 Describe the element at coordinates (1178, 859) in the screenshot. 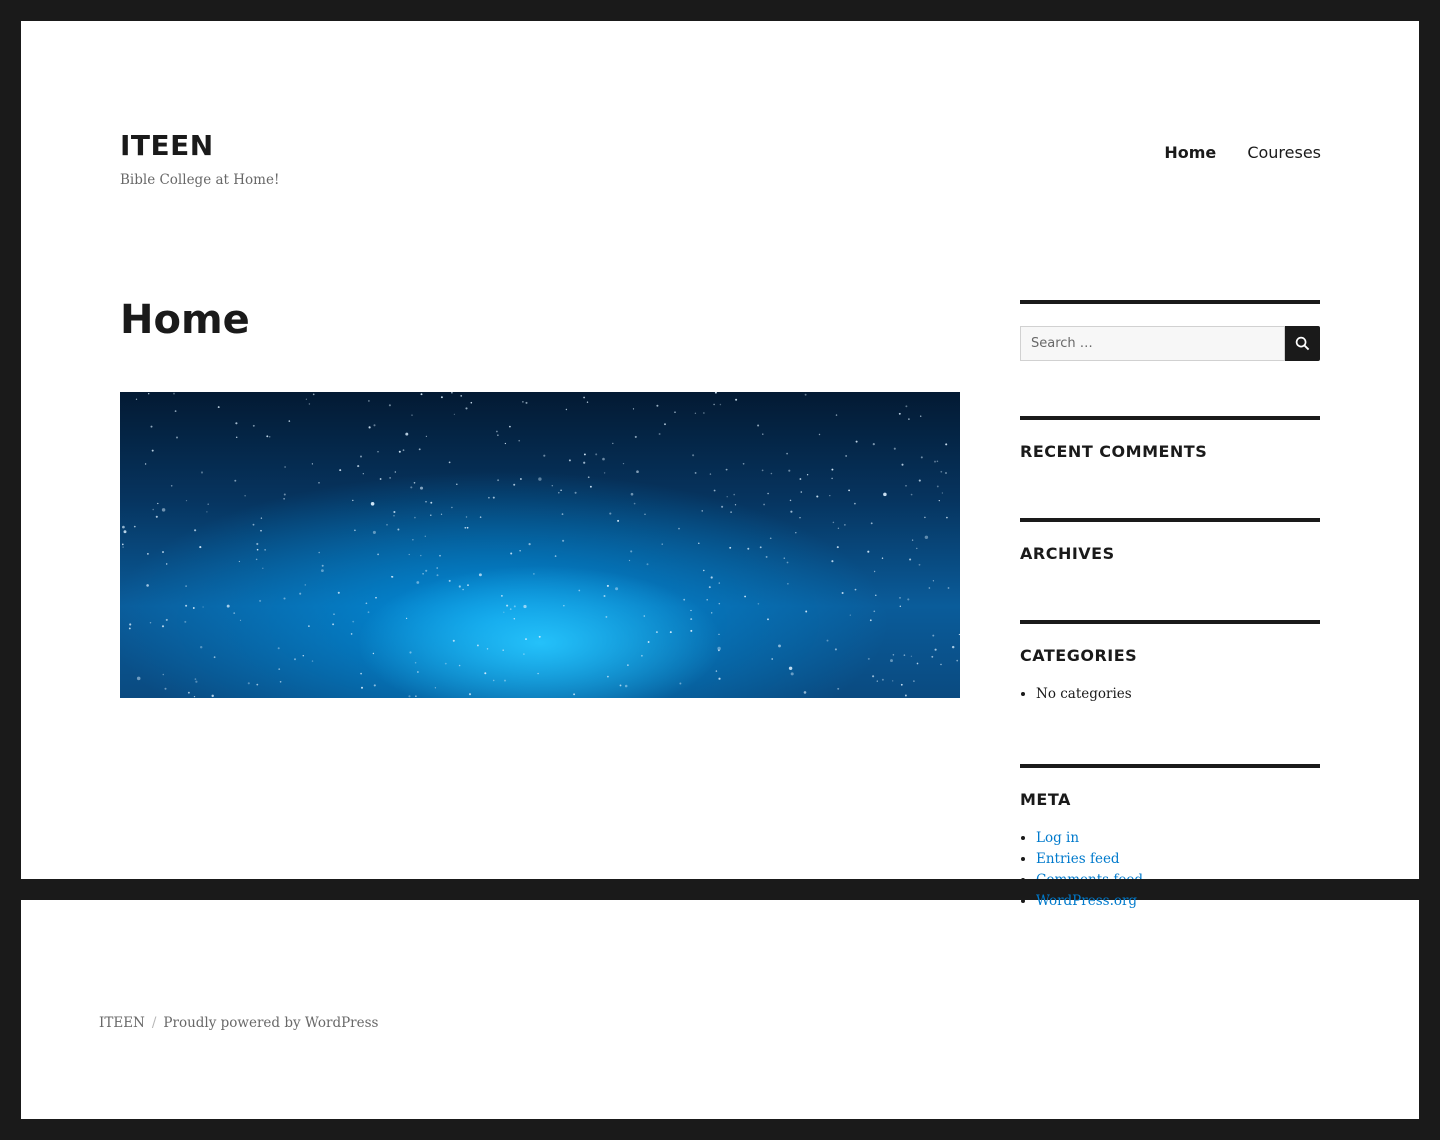

I see `list-item: Entries feed` at that location.